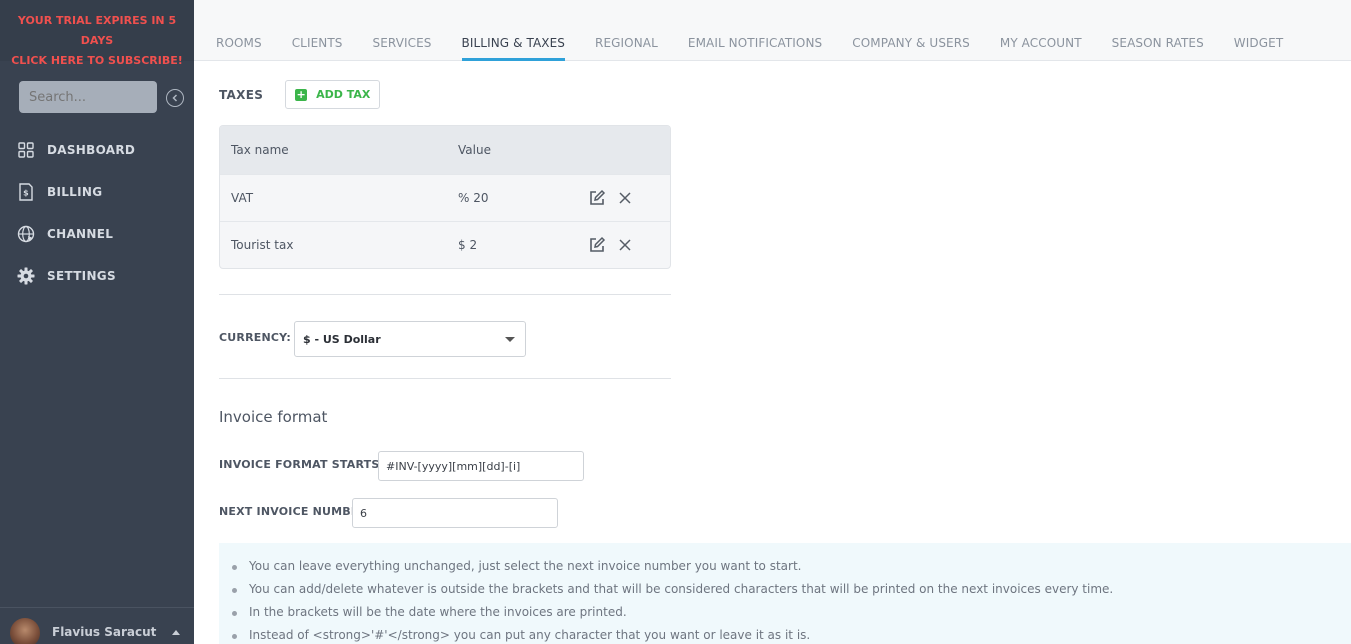  What do you see at coordinates (81, 276) in the screenshot?
I see `sidebar-item-label: SETTINGS` at bounding box center [81, 276].